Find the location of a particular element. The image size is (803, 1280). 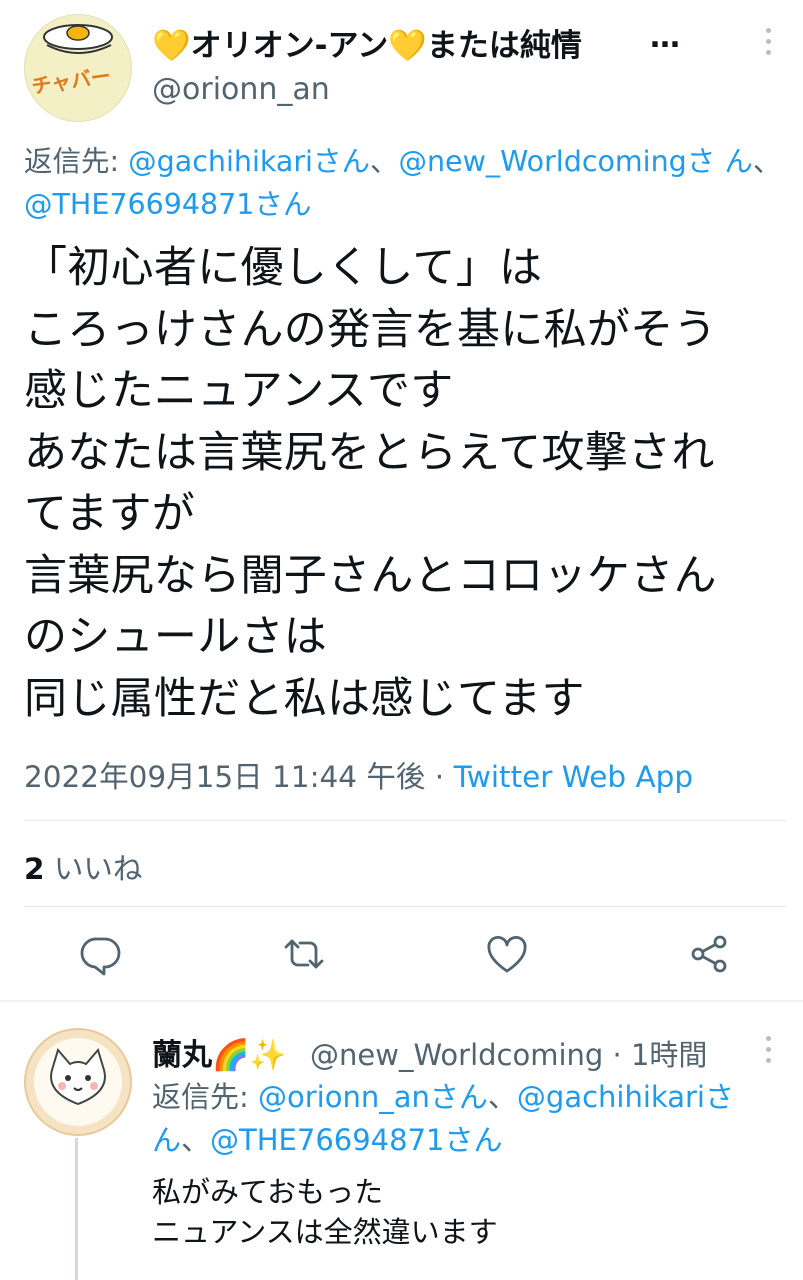

section-divider is located at coordinates (401, 1001).